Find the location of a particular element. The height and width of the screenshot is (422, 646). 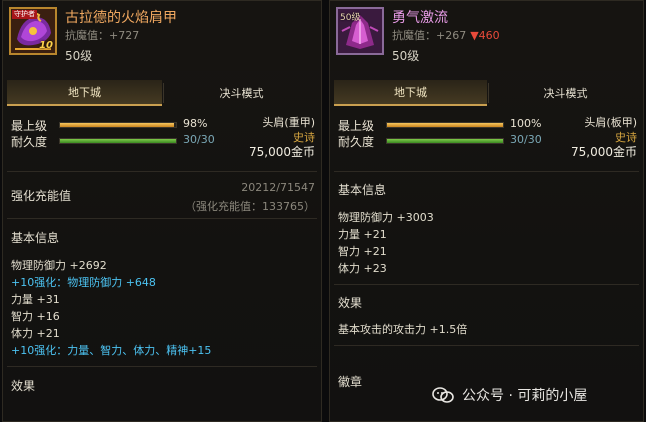

resist-value: 抗魔值：+267 ▼460 is located at coordinates (446, 35).